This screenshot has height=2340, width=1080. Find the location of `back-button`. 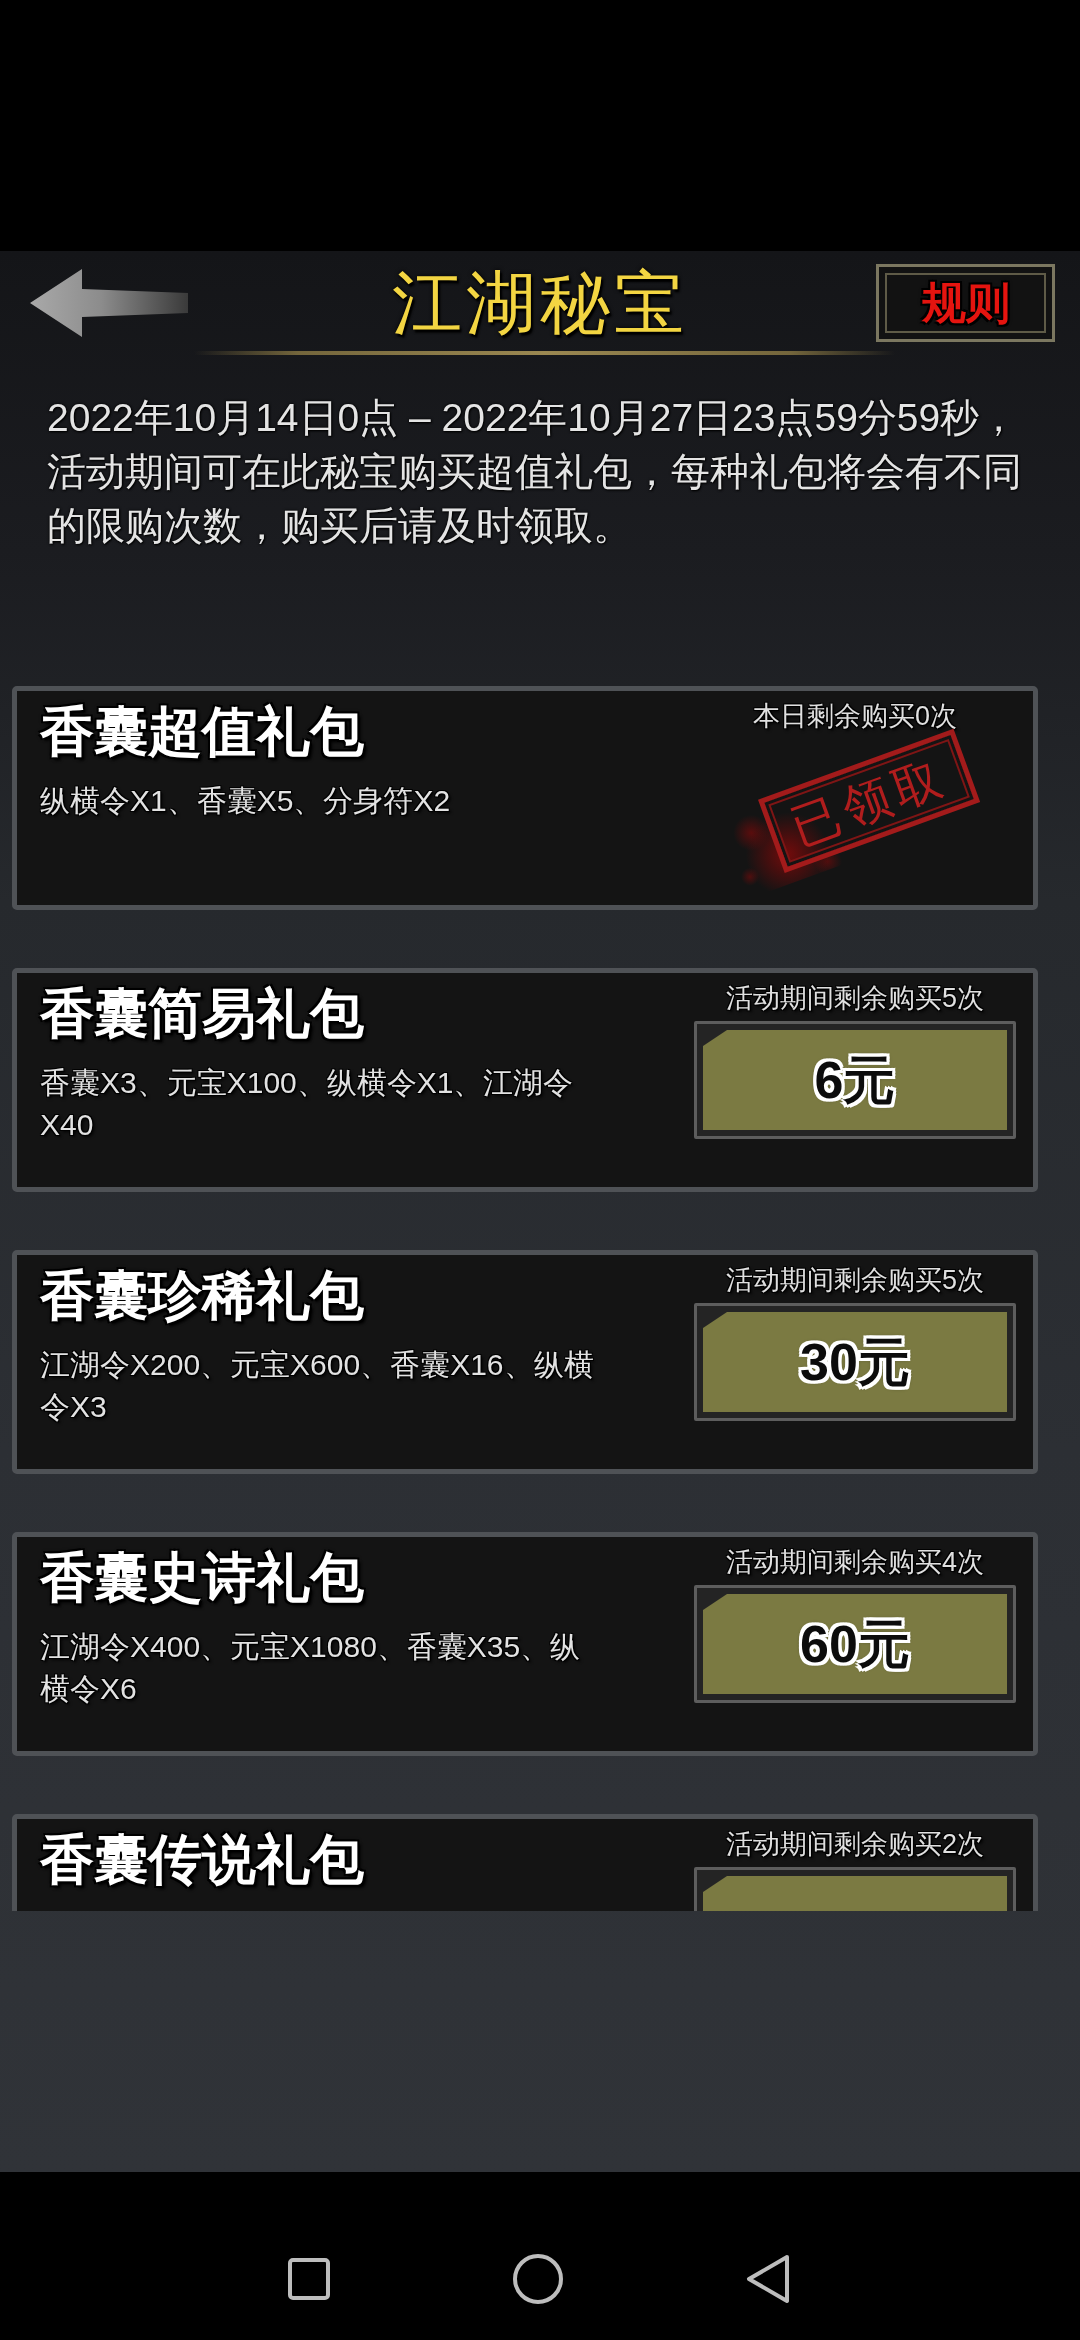

back-button is located at coordinates (109, 303).